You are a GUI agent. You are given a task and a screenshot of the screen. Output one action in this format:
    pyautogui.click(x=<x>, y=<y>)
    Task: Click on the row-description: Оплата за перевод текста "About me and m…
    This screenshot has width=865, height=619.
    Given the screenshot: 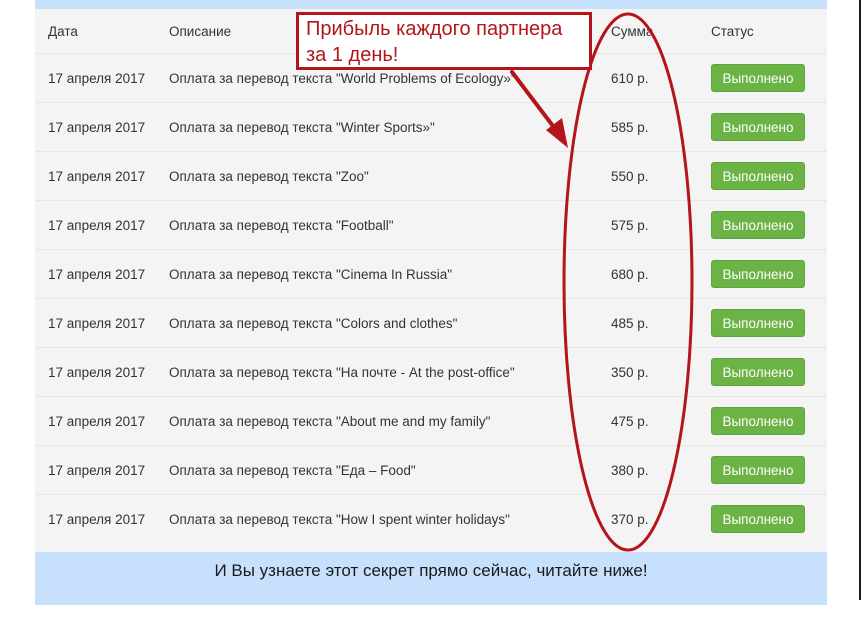 What is the action you would take?
    pyautogui.click(x=330, y=421)
    